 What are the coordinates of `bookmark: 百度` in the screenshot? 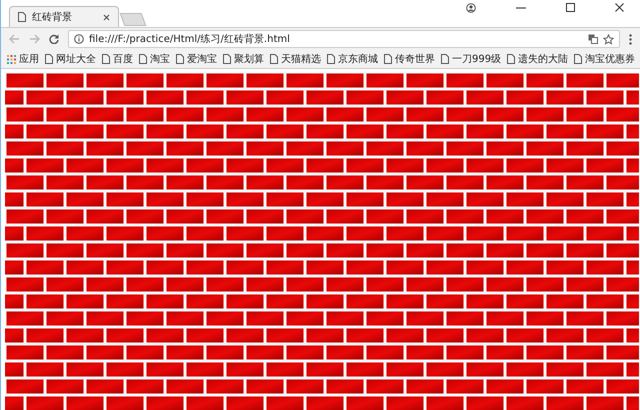 It's located at (117, 59).